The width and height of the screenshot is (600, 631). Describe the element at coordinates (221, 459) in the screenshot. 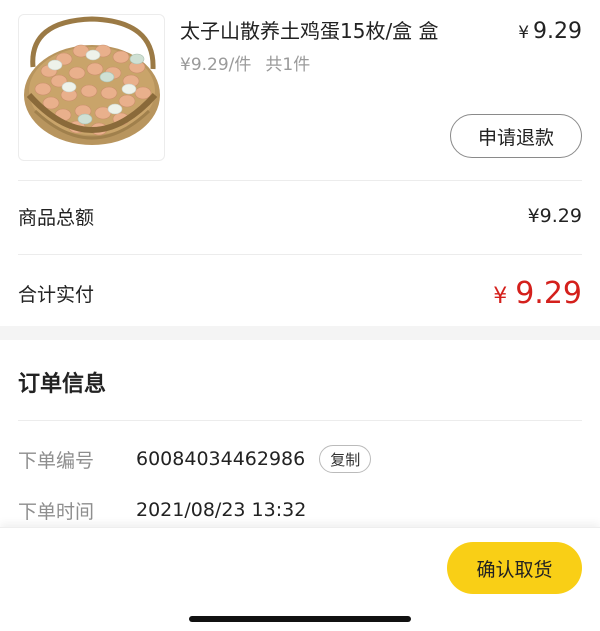

I see `order-number-value: 60084034462986` at that location.